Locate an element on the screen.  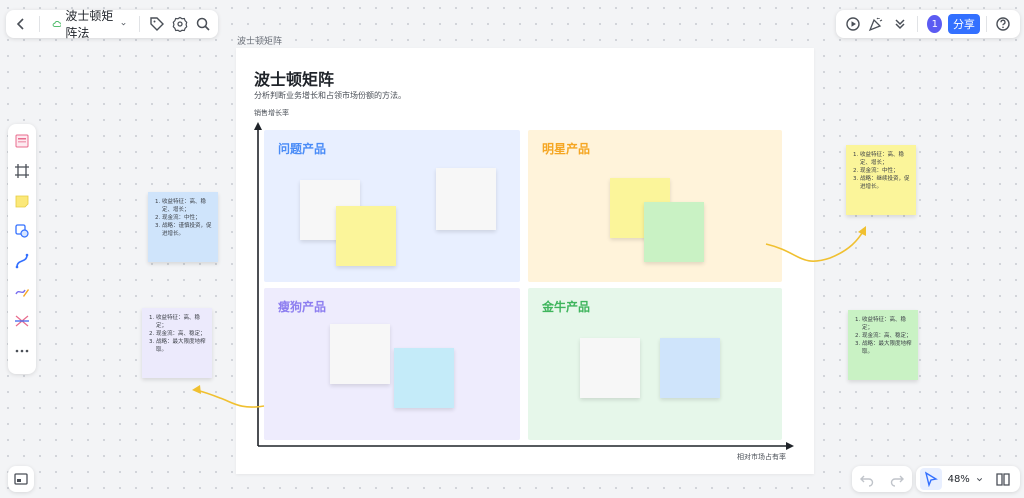
minimap-icon is located at coordinates (21, 479).